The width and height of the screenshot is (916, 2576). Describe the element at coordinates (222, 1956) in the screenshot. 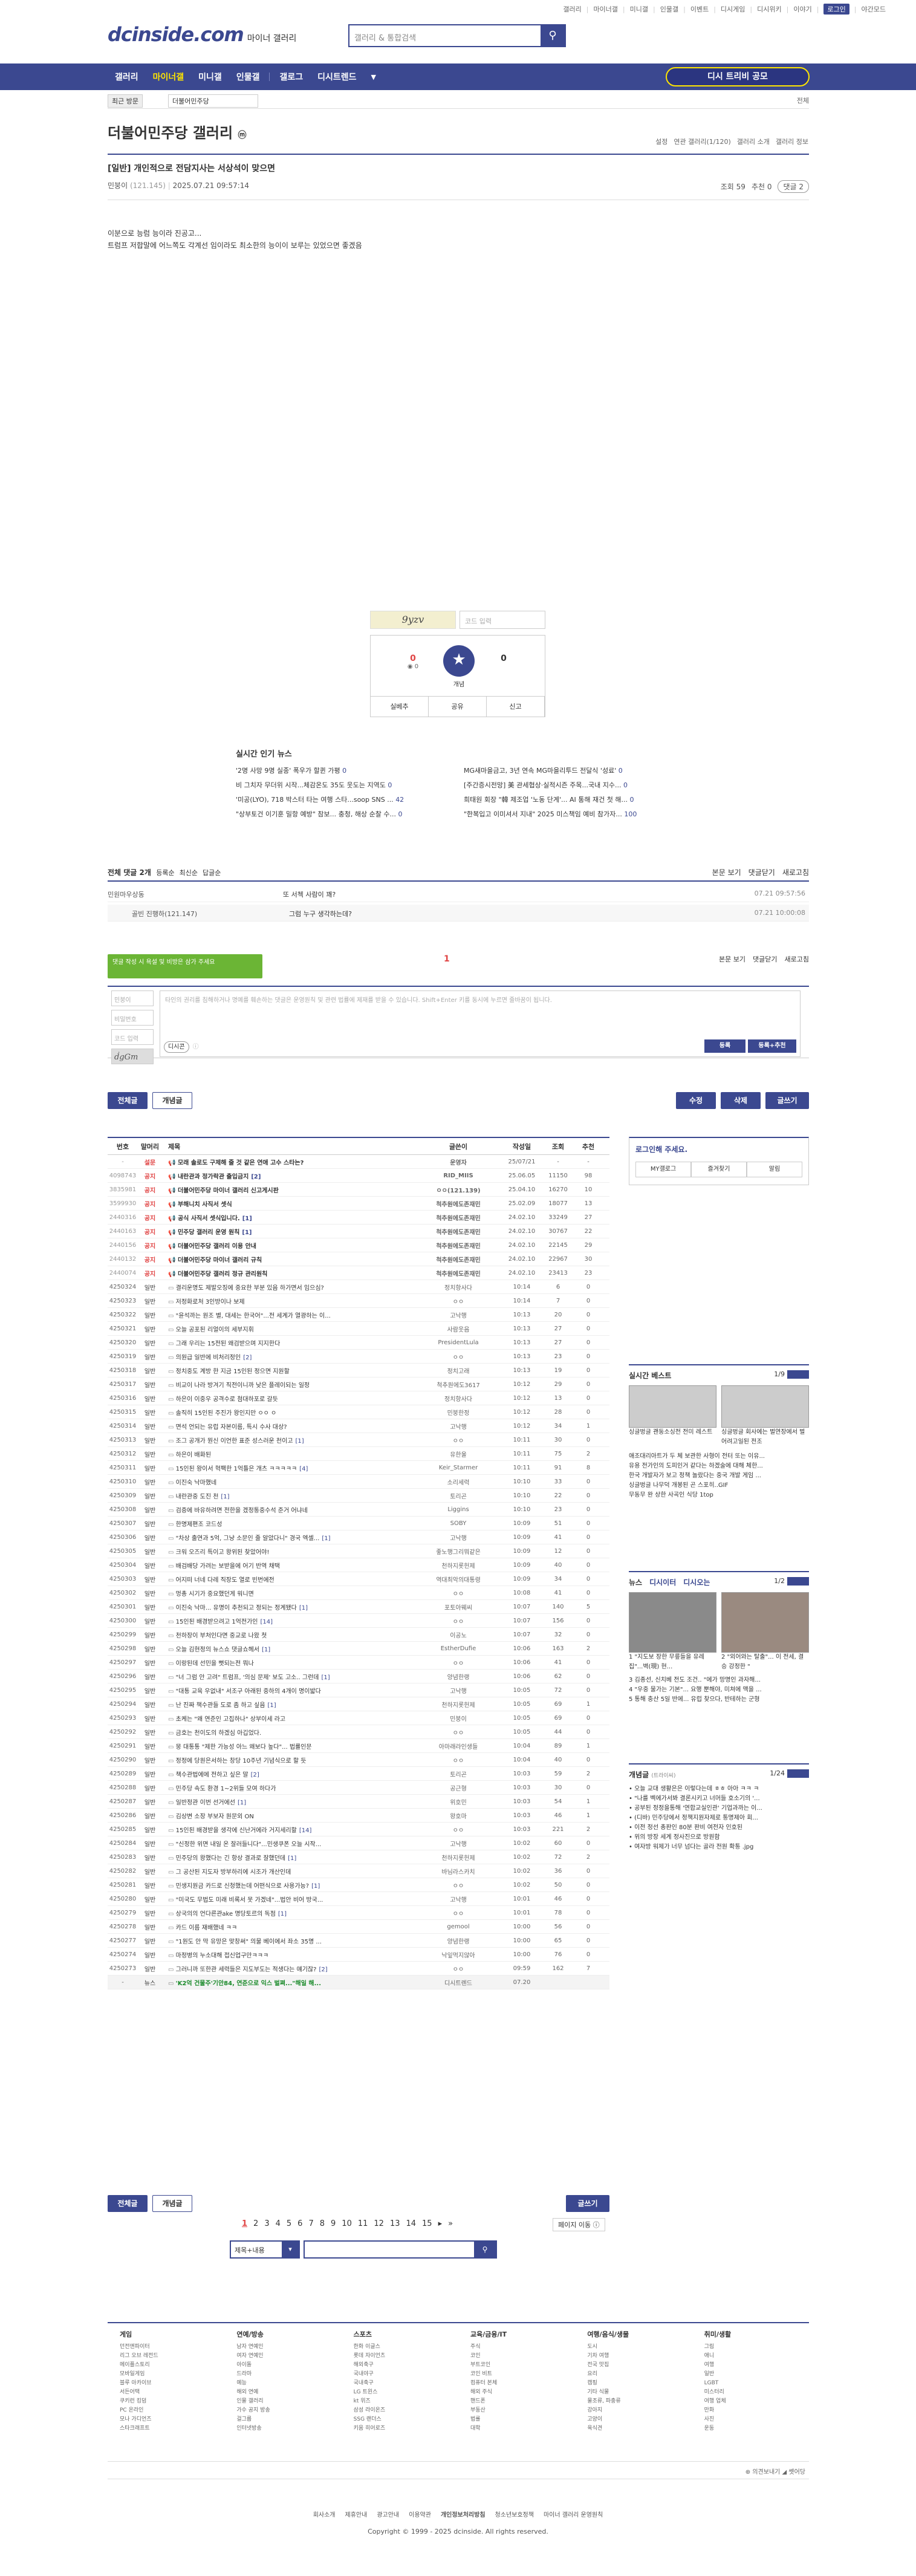

I see `post-title-link: 마정병의 누소대해 접신업구만ㅋㅋㅋ` at that location.